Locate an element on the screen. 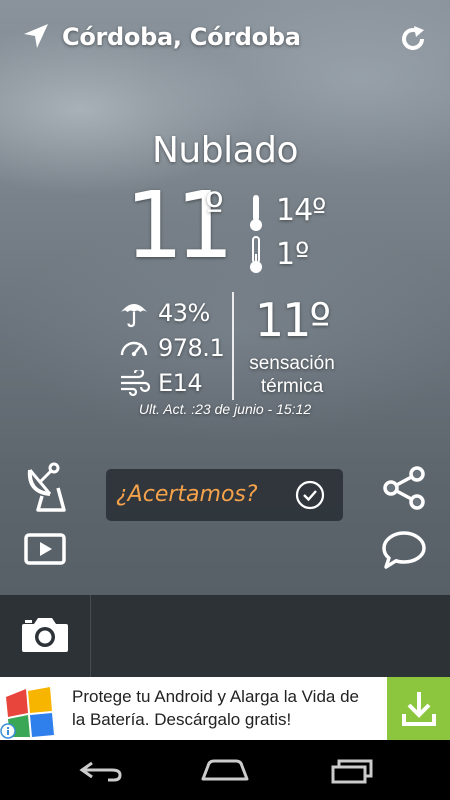 This screenshot has width=450, height=800. weather-condition: Nublado is located at coordinates (225, 150).